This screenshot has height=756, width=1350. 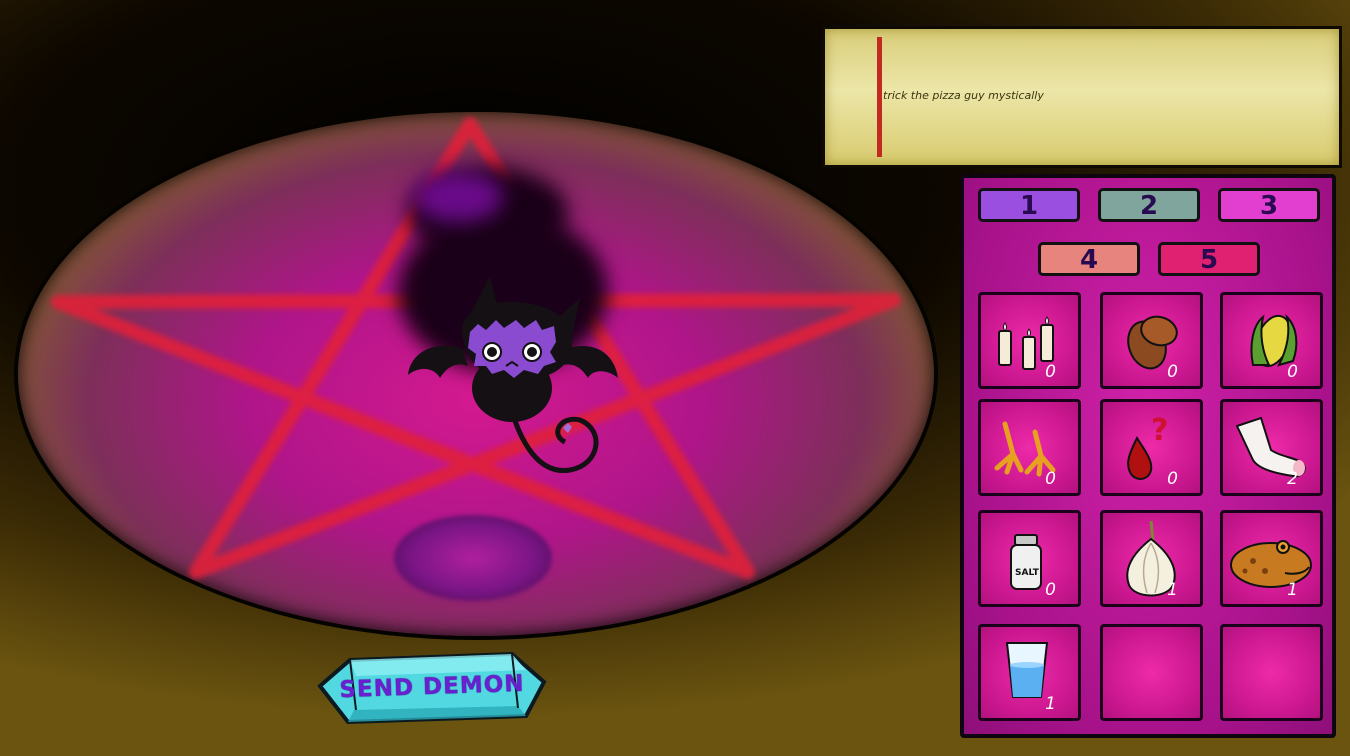 What do you see at coordinates (1082, 97) in the screenshot?
I see `task-note: trick the pizza guy mystically` at bounding box center [1082, 97].